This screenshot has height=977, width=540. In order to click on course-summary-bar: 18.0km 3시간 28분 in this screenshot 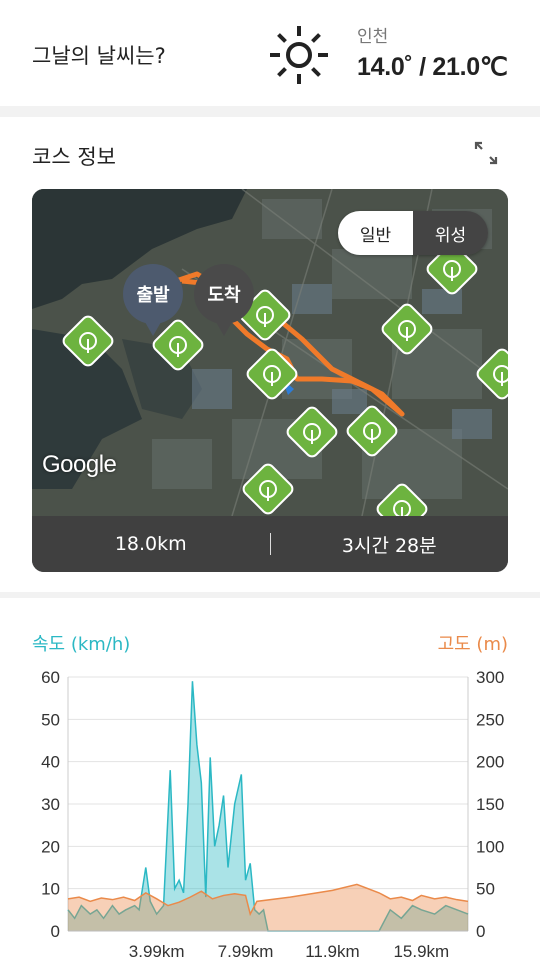, I will do `click(270, 544)`.